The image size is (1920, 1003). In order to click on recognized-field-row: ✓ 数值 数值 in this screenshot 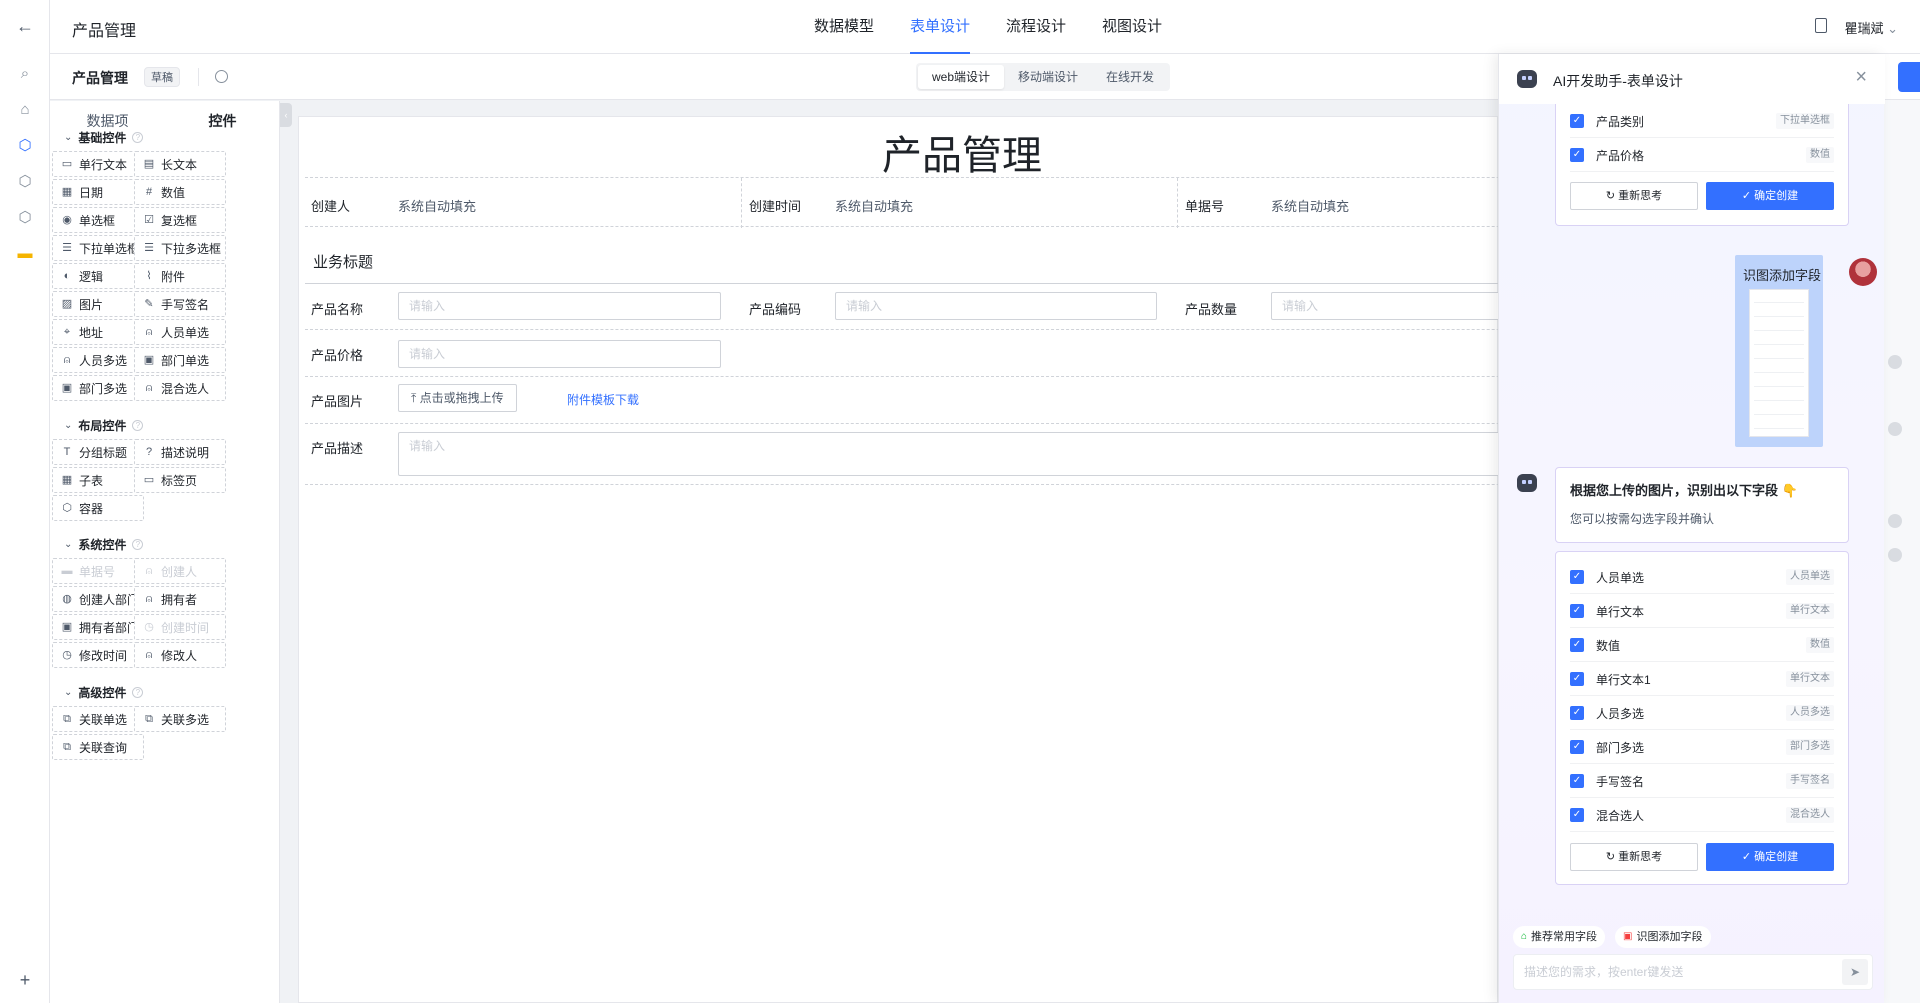, I will do `click(1702, 645)`.